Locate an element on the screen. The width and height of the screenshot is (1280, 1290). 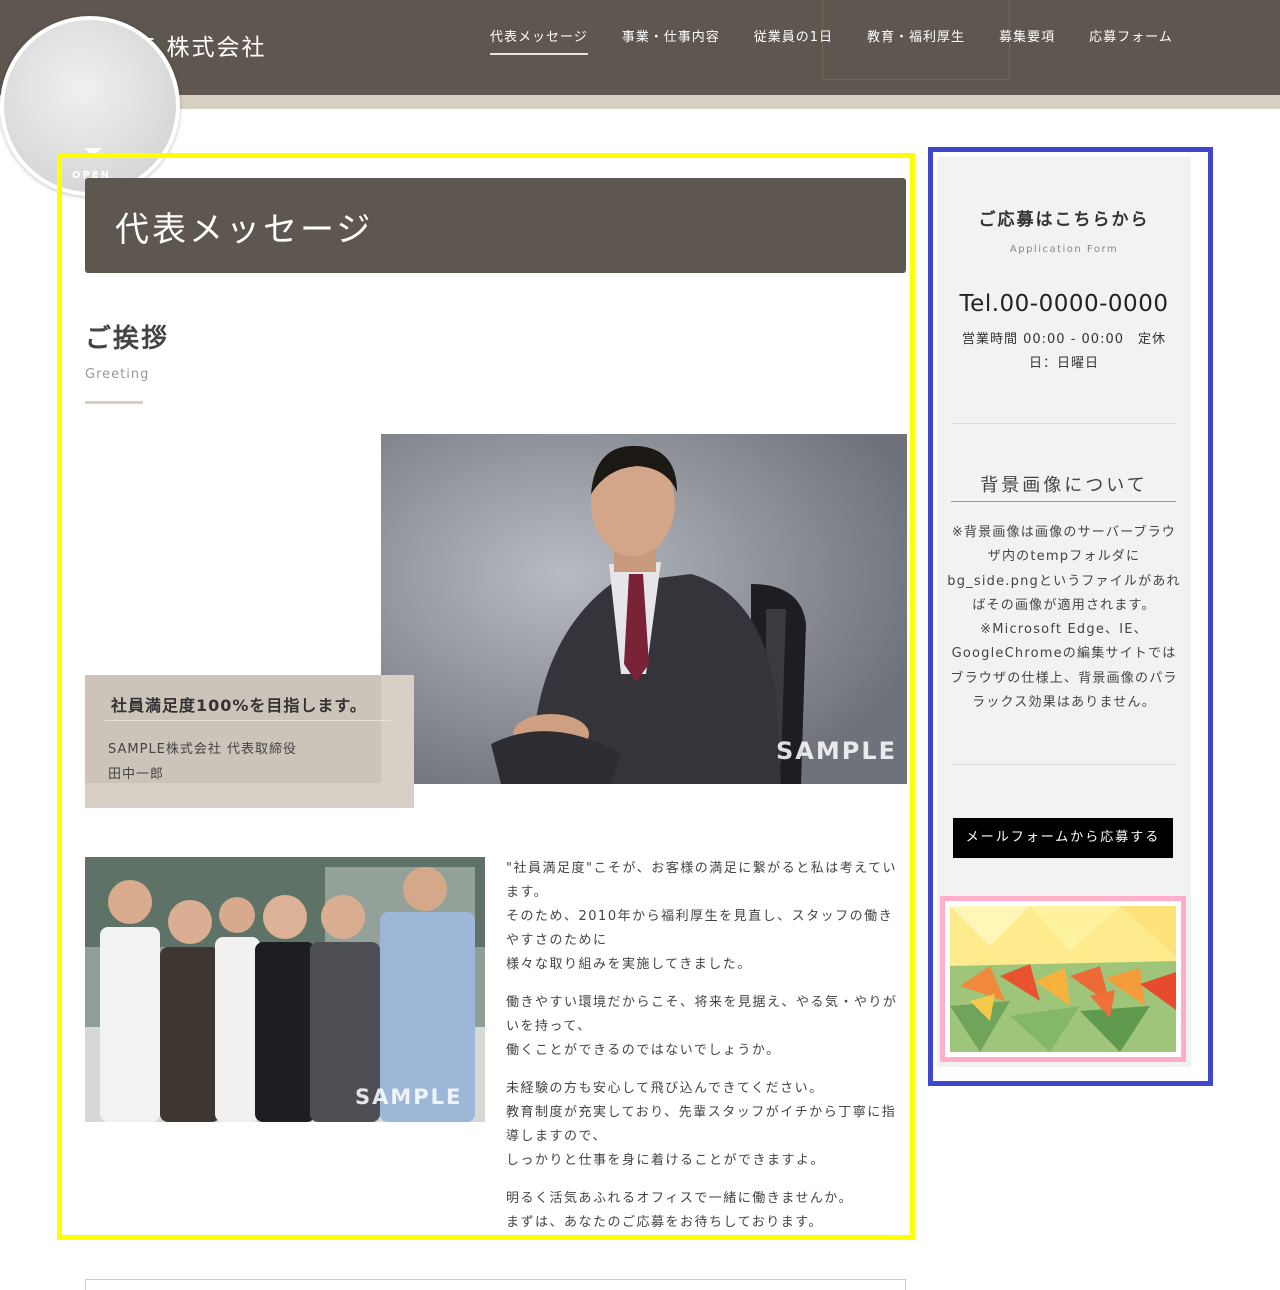
apply-heading: ご応募はこちらから is located at coordinates (1064, 220).